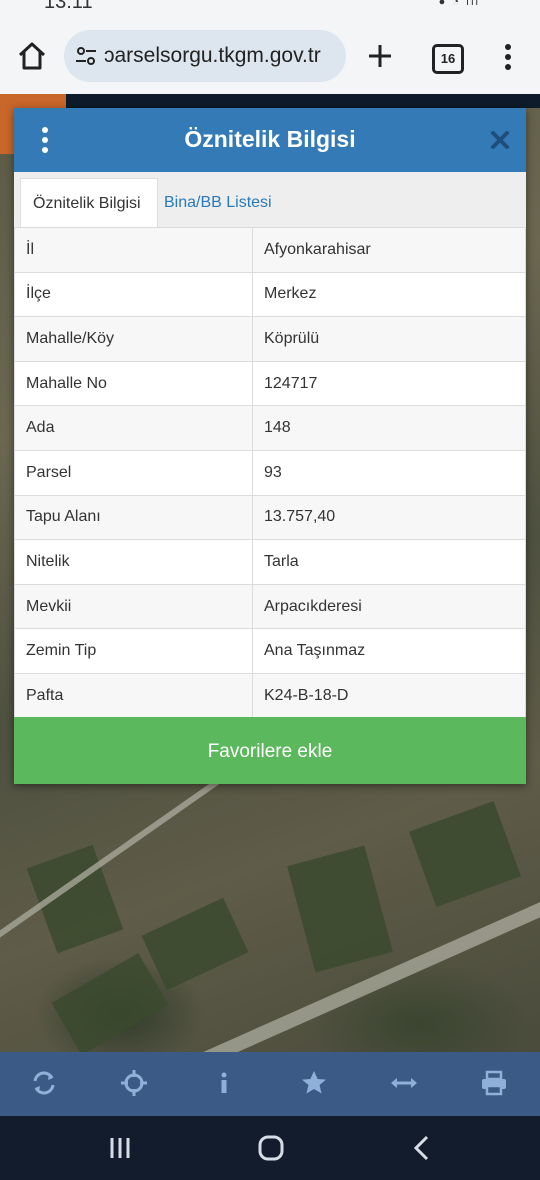  I want to click on back-icon, so click(422, 1148).